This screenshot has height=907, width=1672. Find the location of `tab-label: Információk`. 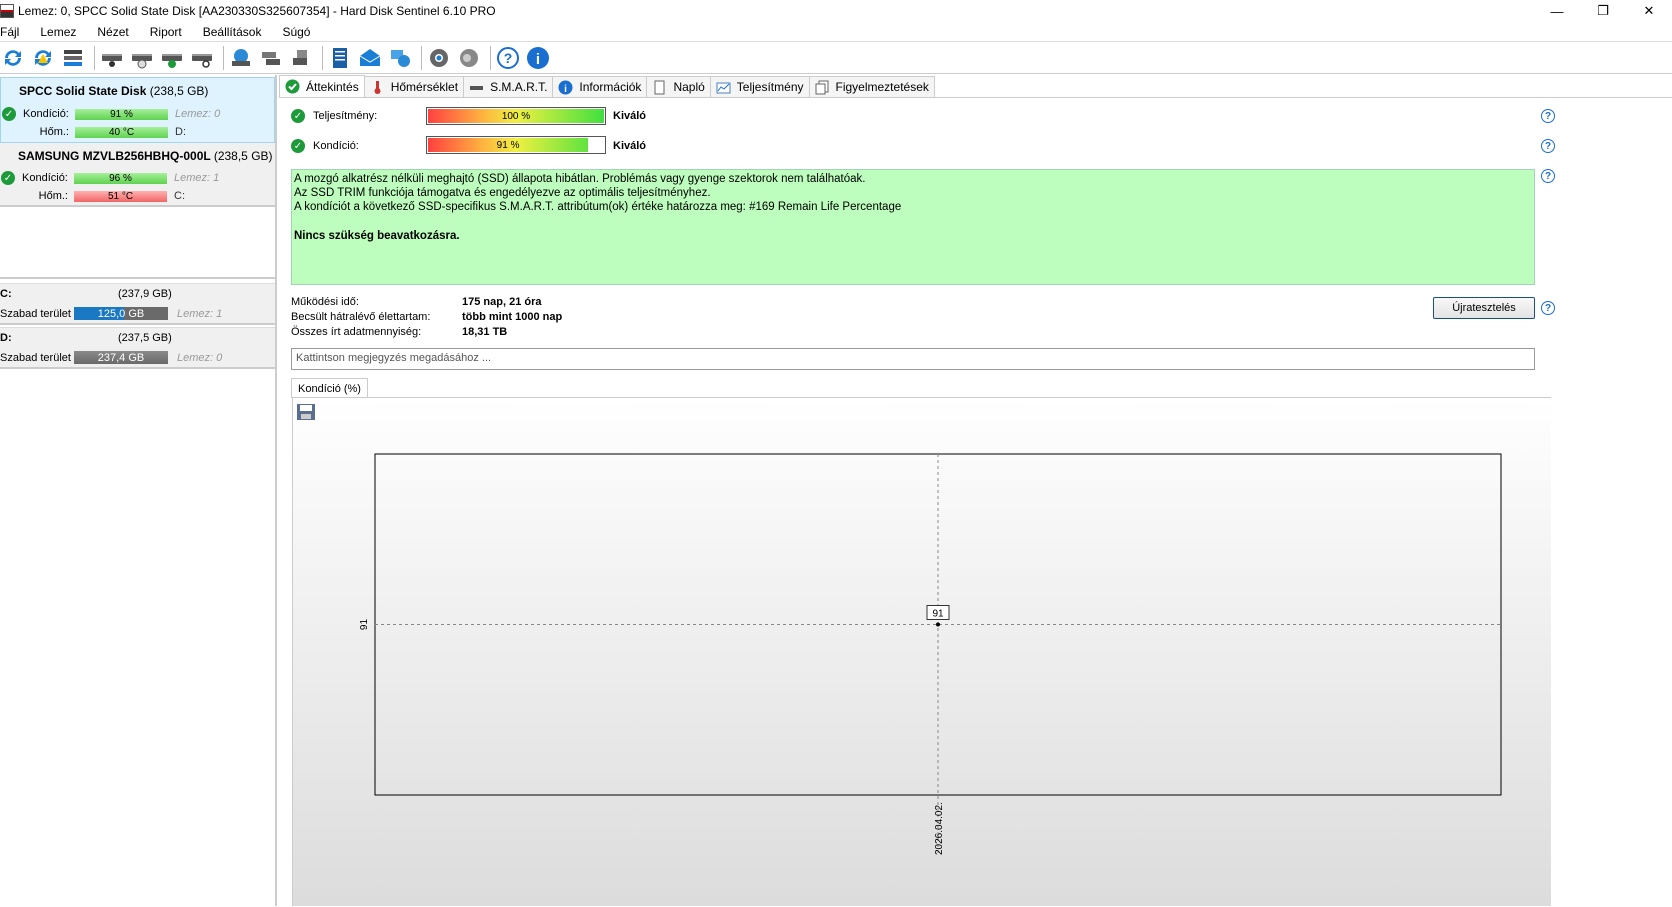

tab-label: Információk is located at coordinates (610, 87).